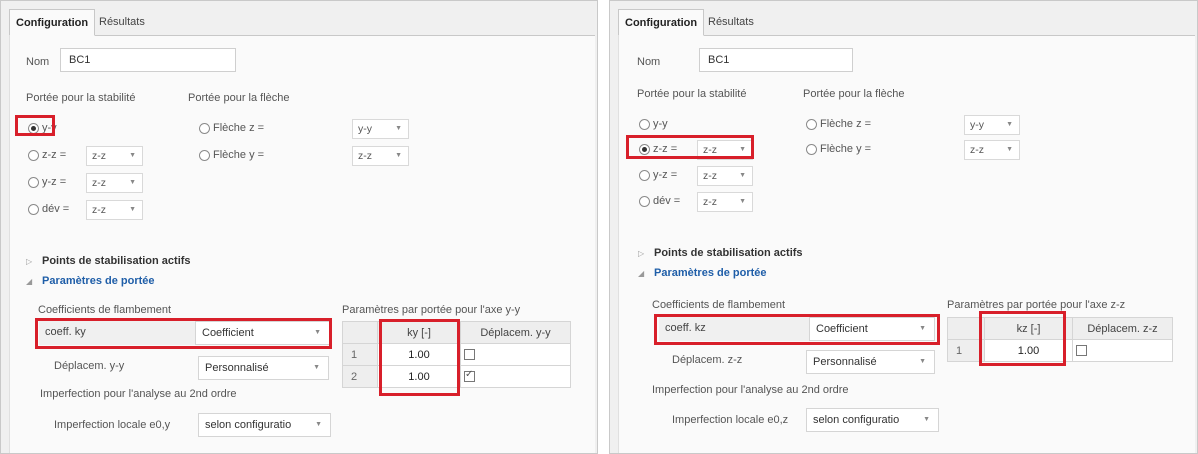 Image resolution: width=1198 pixels, height=454 pixels. I want to click on dropdown-value: y-y, so click(977, 125).